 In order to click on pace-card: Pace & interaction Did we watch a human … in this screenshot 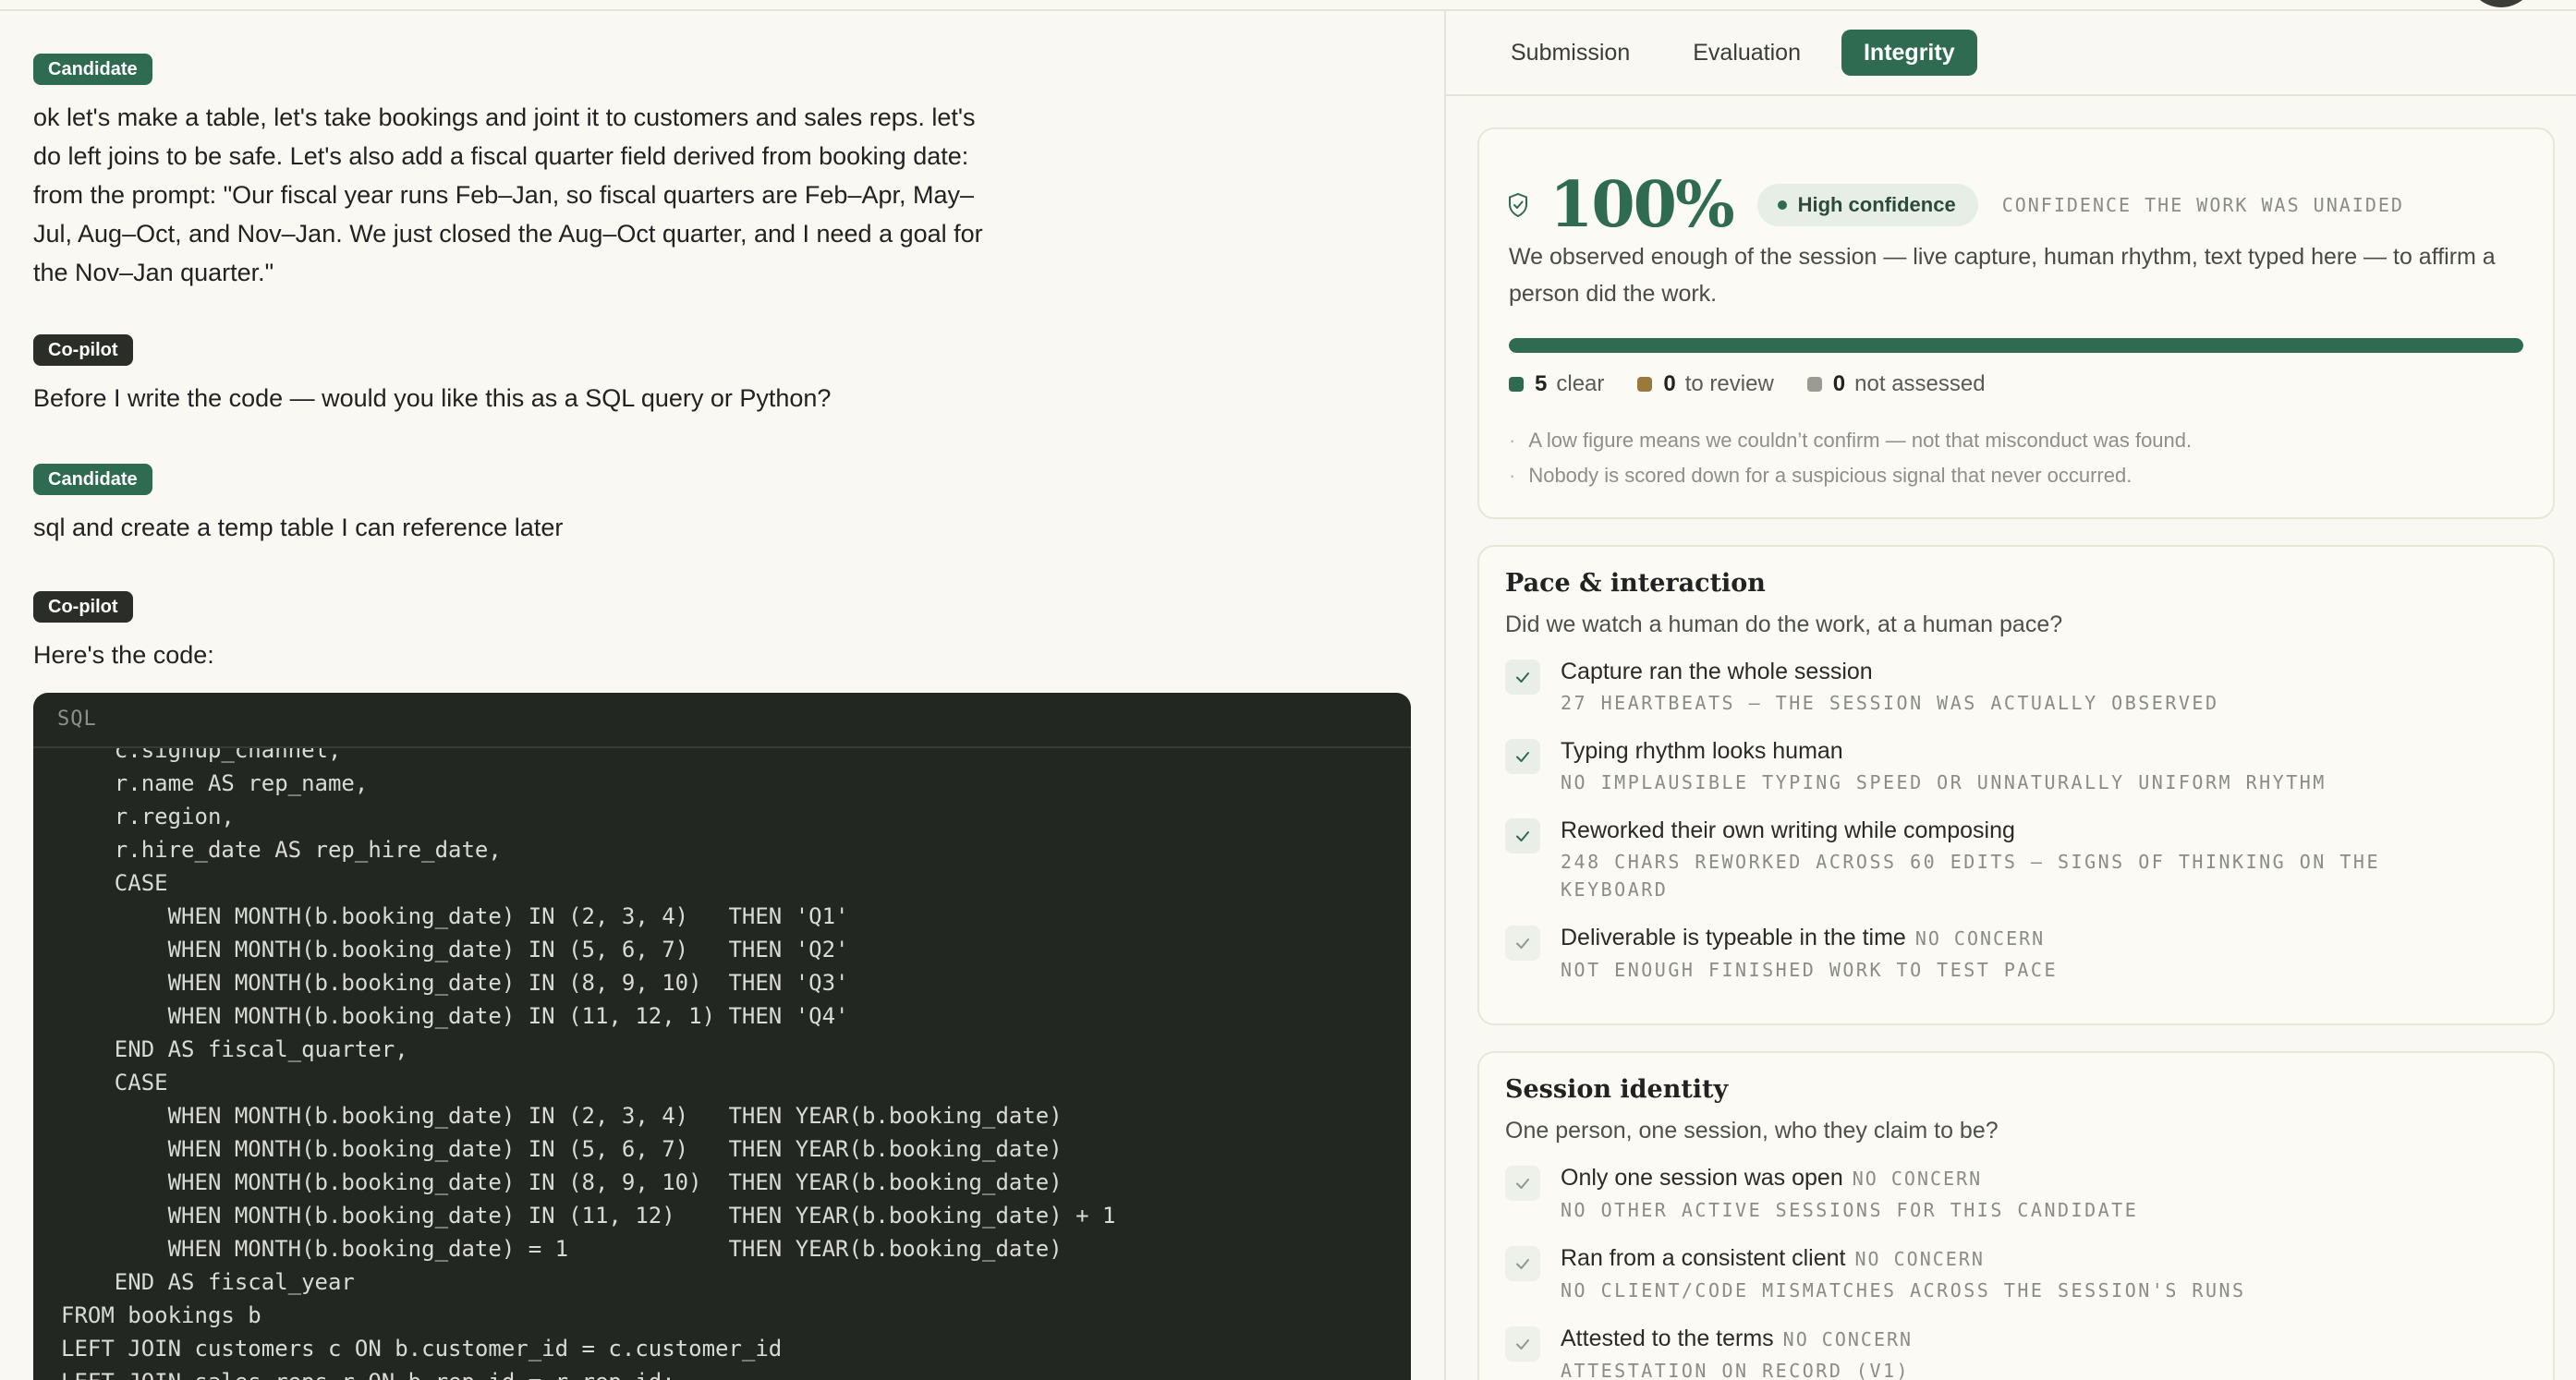, I will do `click(2016, 785)`.